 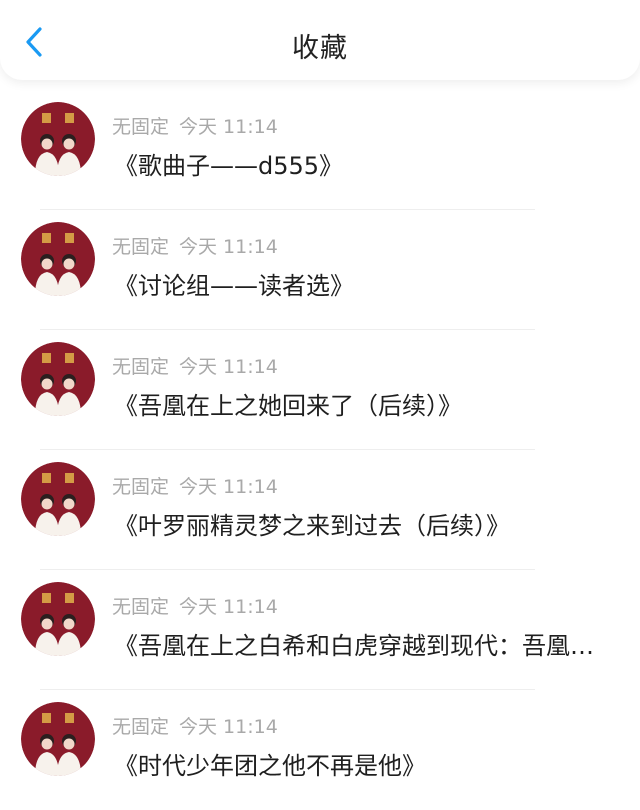 I want to click on item-title: 《讨论组——读者选》, so click(x=234, y=286).